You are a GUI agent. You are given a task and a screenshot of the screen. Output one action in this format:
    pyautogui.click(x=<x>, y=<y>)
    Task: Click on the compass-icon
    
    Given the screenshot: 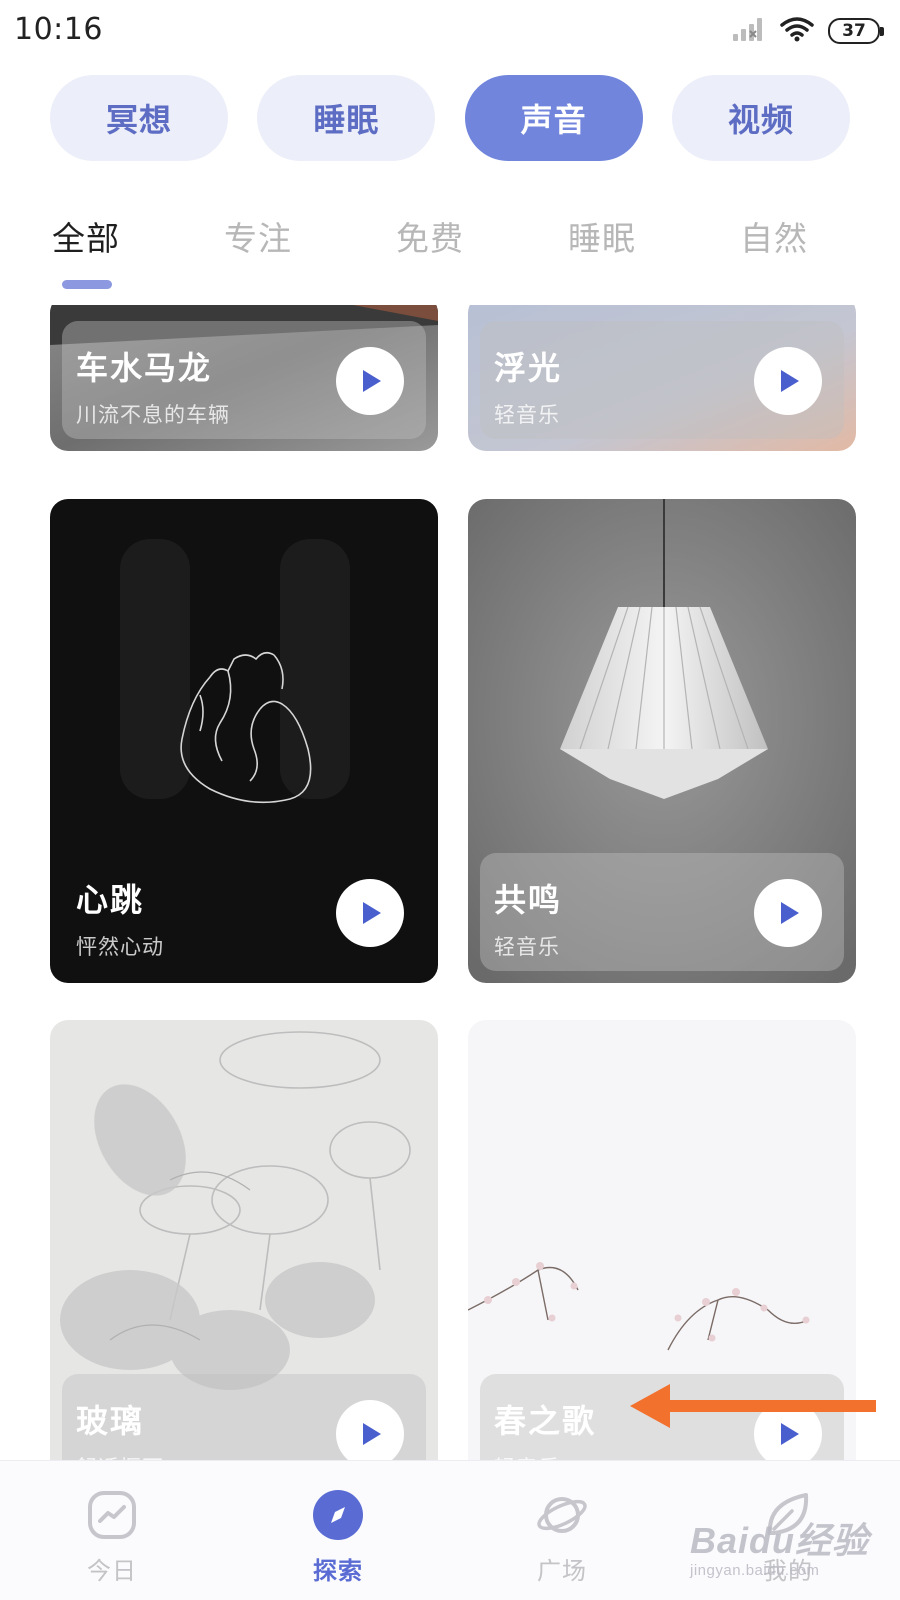 What is the action you would take?
    pyautogui.click(x=338, y=1515)
    